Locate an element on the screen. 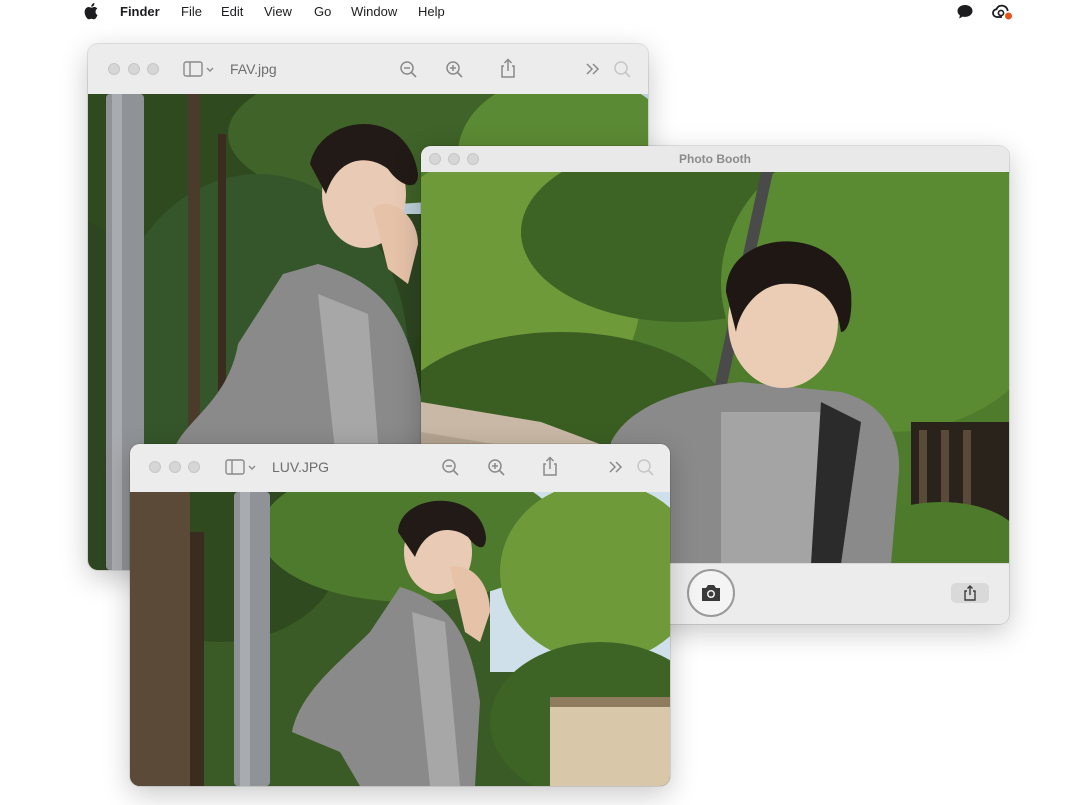 Image resolution: width=1080 pixels, height=805 pixels. menu-help: Help is located at coordinates (431, 12).